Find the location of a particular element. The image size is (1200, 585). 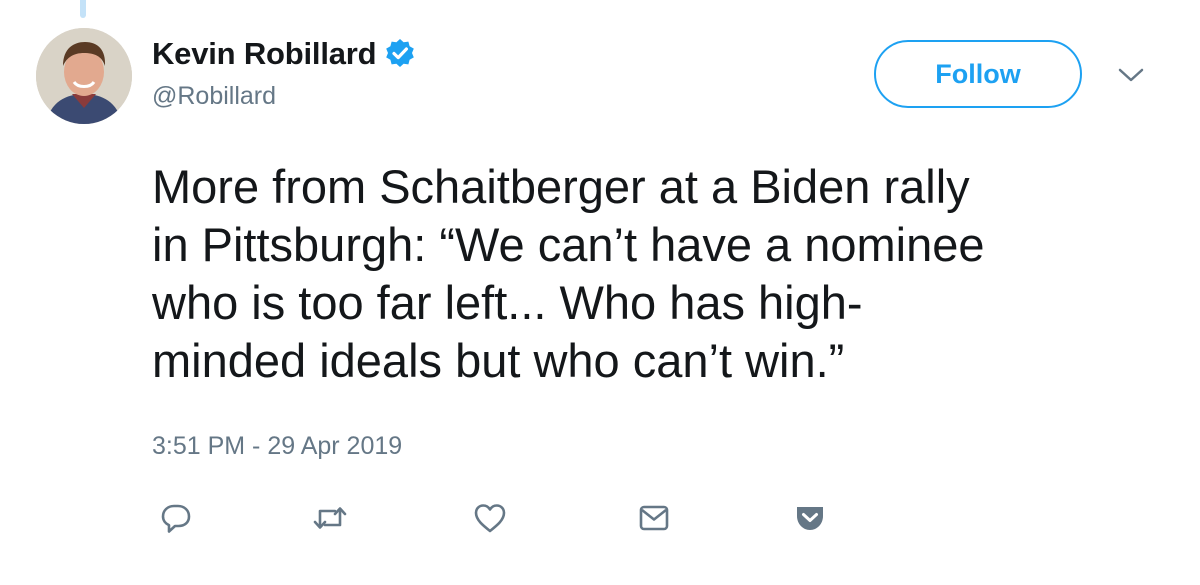

direct-message-button is located at coordinates (654, 518).